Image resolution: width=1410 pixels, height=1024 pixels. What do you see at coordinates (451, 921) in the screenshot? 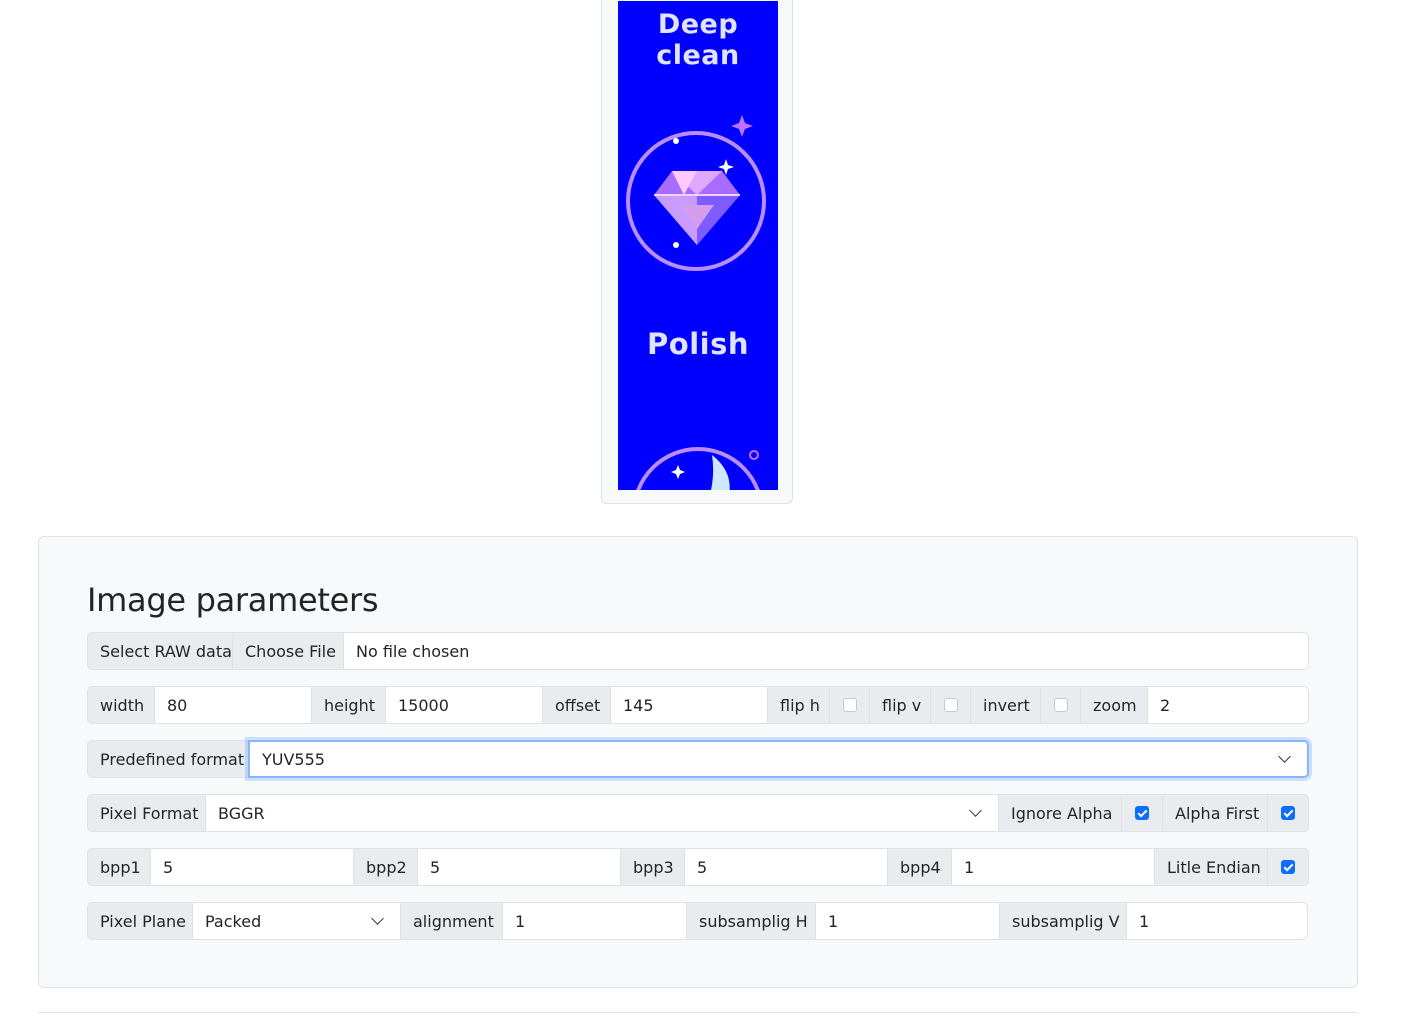
I see `alignment-label: alignment` at bounding box center [451, 921].